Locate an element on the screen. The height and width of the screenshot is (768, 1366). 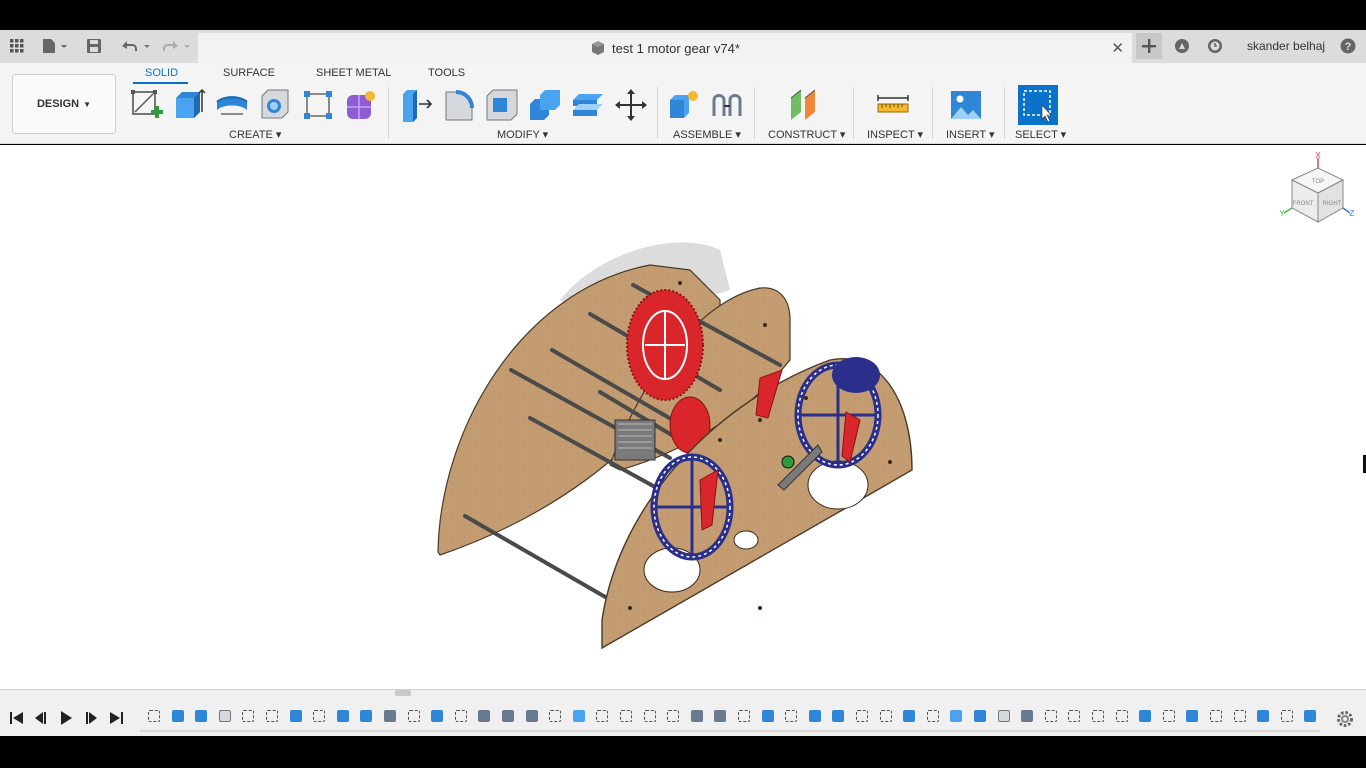
press-pull-icon is located at coordinates (416, 105).